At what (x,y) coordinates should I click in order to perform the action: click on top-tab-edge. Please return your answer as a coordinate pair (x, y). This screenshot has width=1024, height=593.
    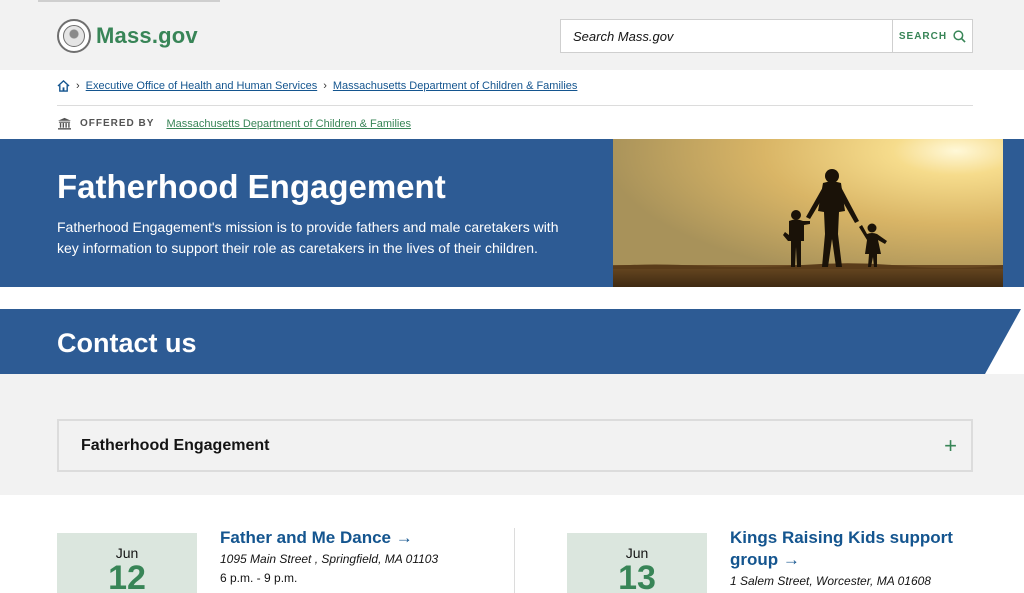
    Looking at the image, I should click on (129, 1).